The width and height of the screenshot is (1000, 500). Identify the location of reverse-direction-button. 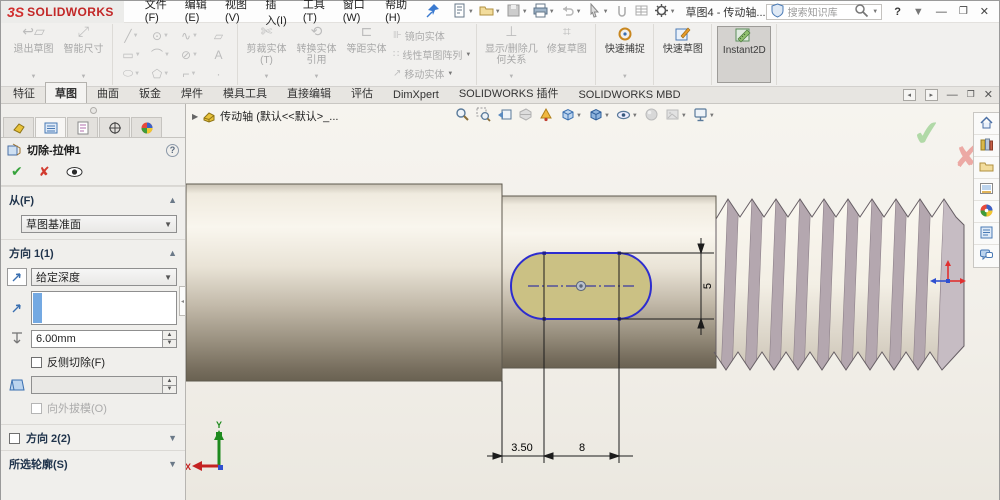
(17, 277).